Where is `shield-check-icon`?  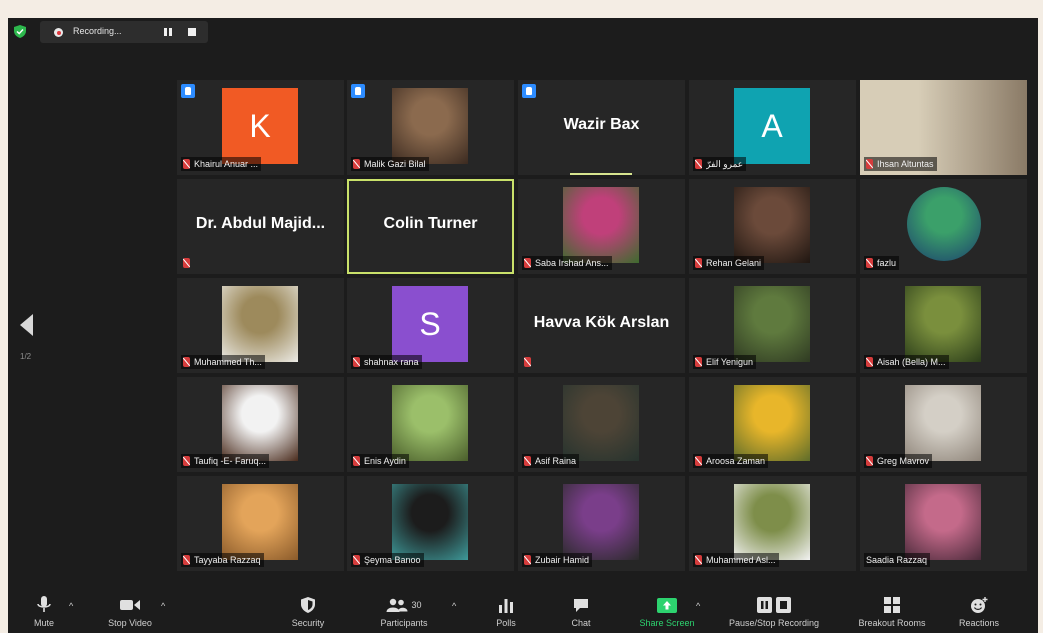
shield-check-icon is located at coordinates (20, 31).